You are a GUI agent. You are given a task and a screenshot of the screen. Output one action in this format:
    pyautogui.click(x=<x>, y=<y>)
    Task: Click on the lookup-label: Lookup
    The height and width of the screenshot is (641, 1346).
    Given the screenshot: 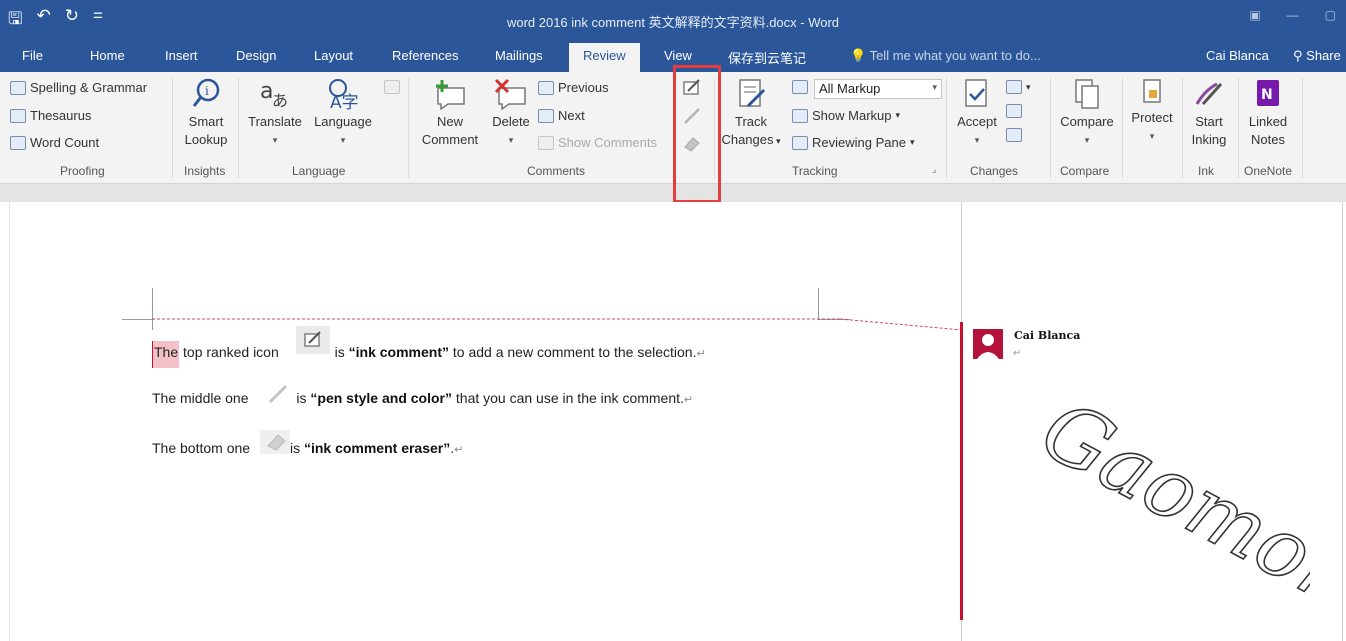 What is the action you would take?
    pyautogui.click(x=206, y=139)
    